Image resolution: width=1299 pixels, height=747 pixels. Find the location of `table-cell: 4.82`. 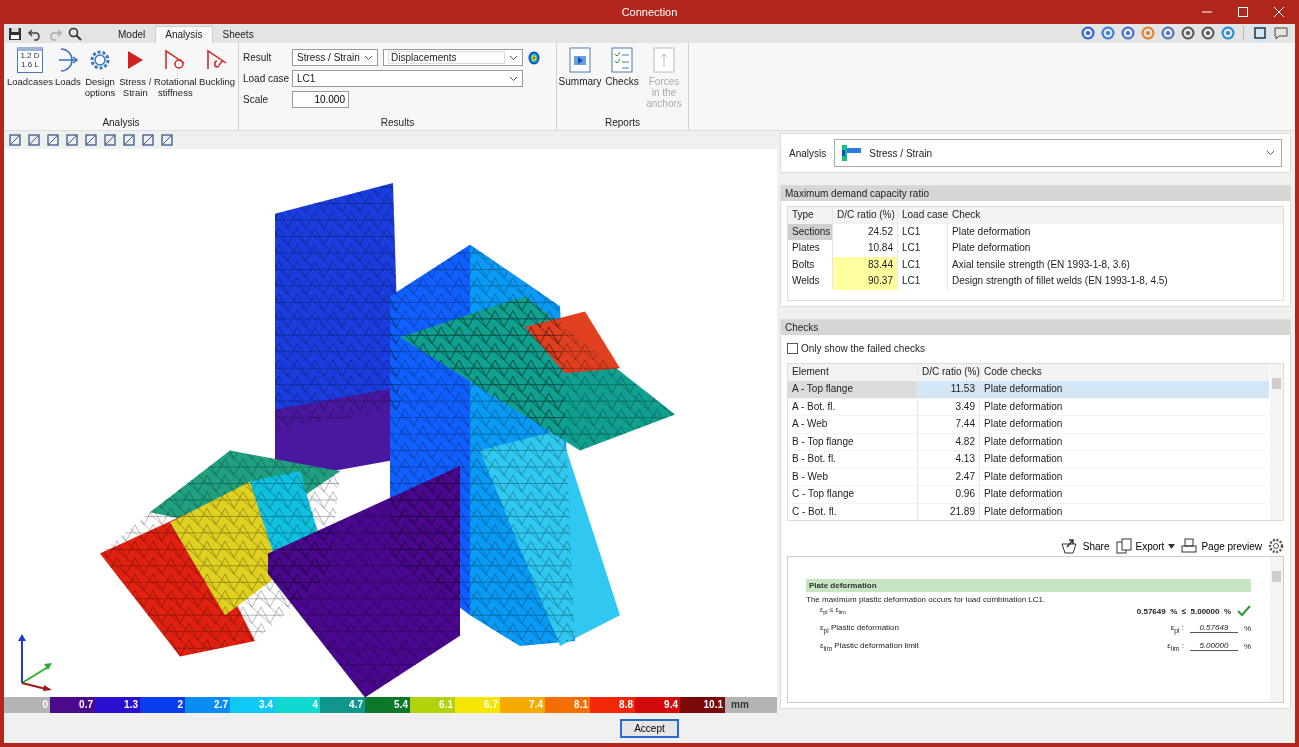

table-cell: 4.82 is located at coordinates (949, 441).